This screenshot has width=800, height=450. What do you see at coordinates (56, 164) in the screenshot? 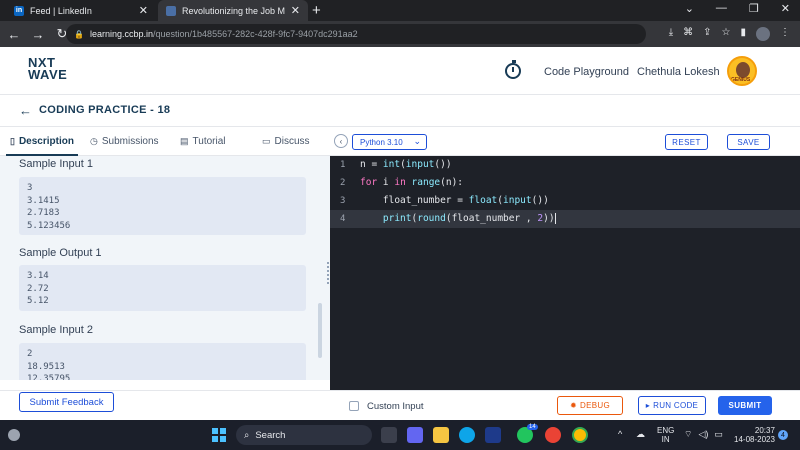
I see `sample-input-1-title: Sample Input 1` at bounding box center [56, 164].